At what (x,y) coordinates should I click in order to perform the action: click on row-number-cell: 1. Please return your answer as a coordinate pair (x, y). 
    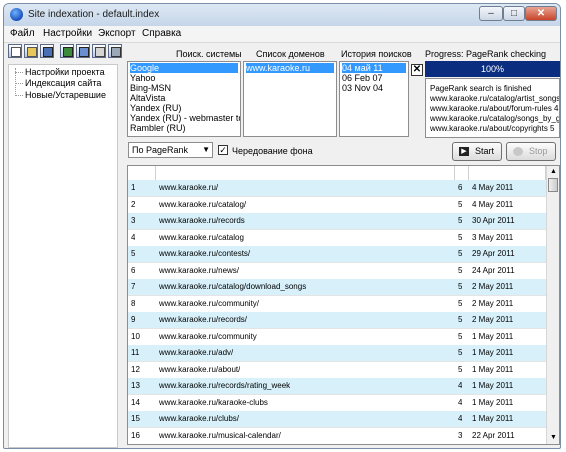
    Looking at the image, I should click on (133, 187).